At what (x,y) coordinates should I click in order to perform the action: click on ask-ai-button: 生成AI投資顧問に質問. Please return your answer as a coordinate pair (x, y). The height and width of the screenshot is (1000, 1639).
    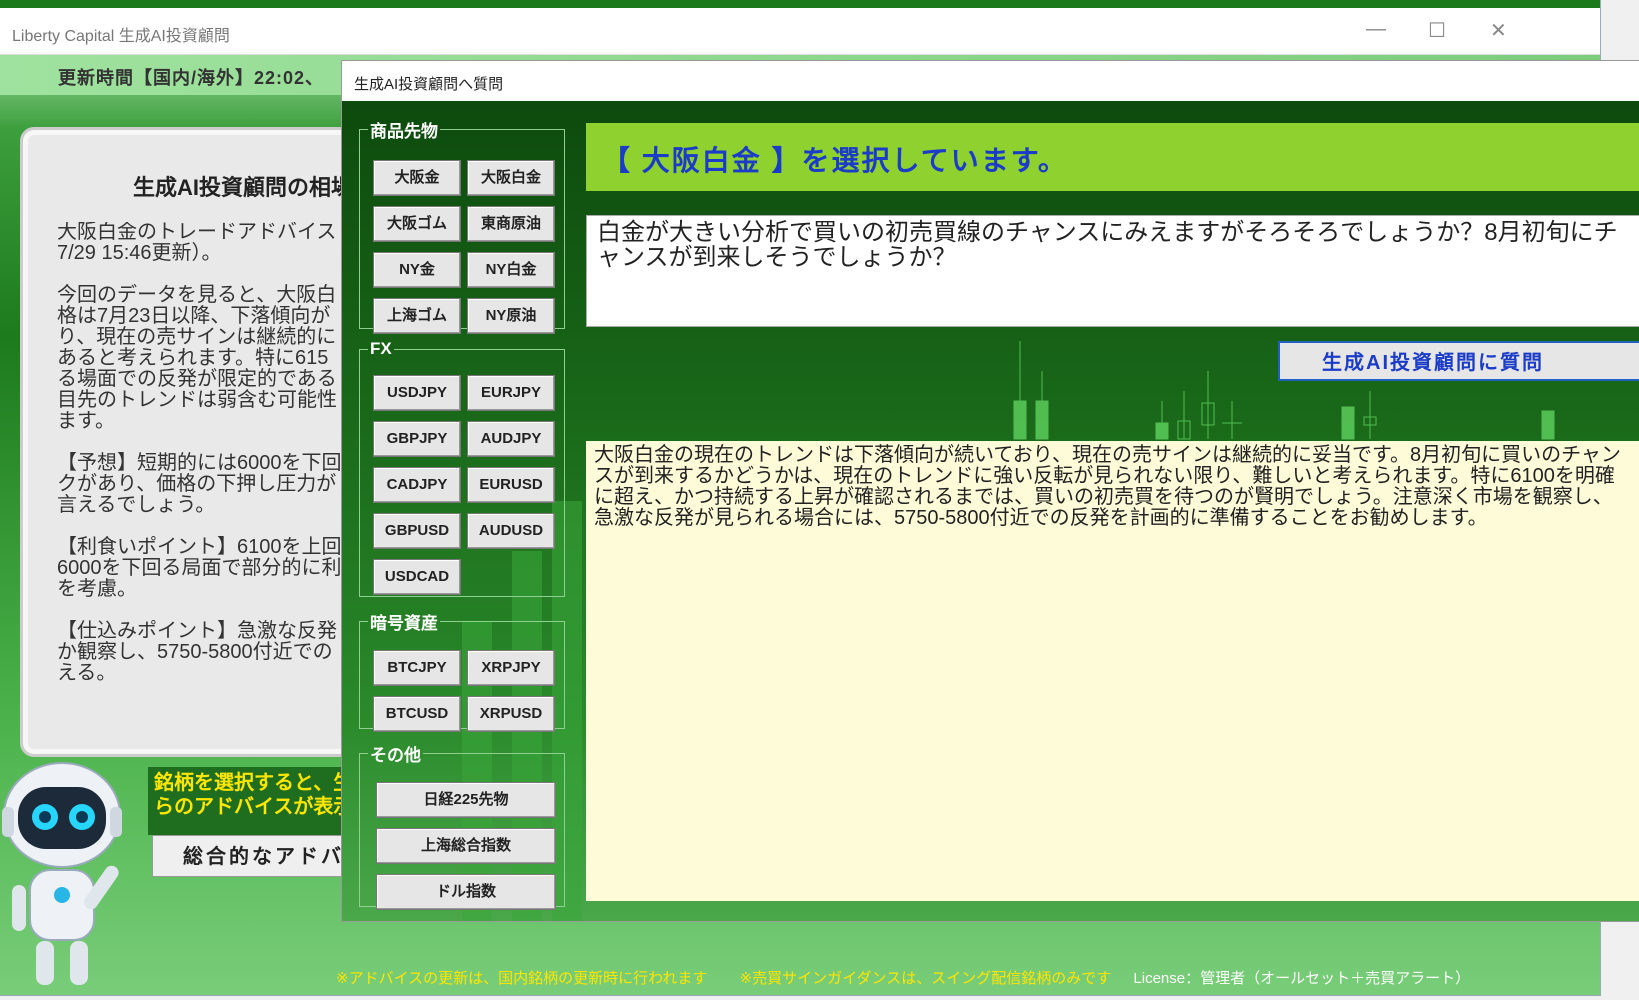
    Looking at the image, I should click on (1458, 361).